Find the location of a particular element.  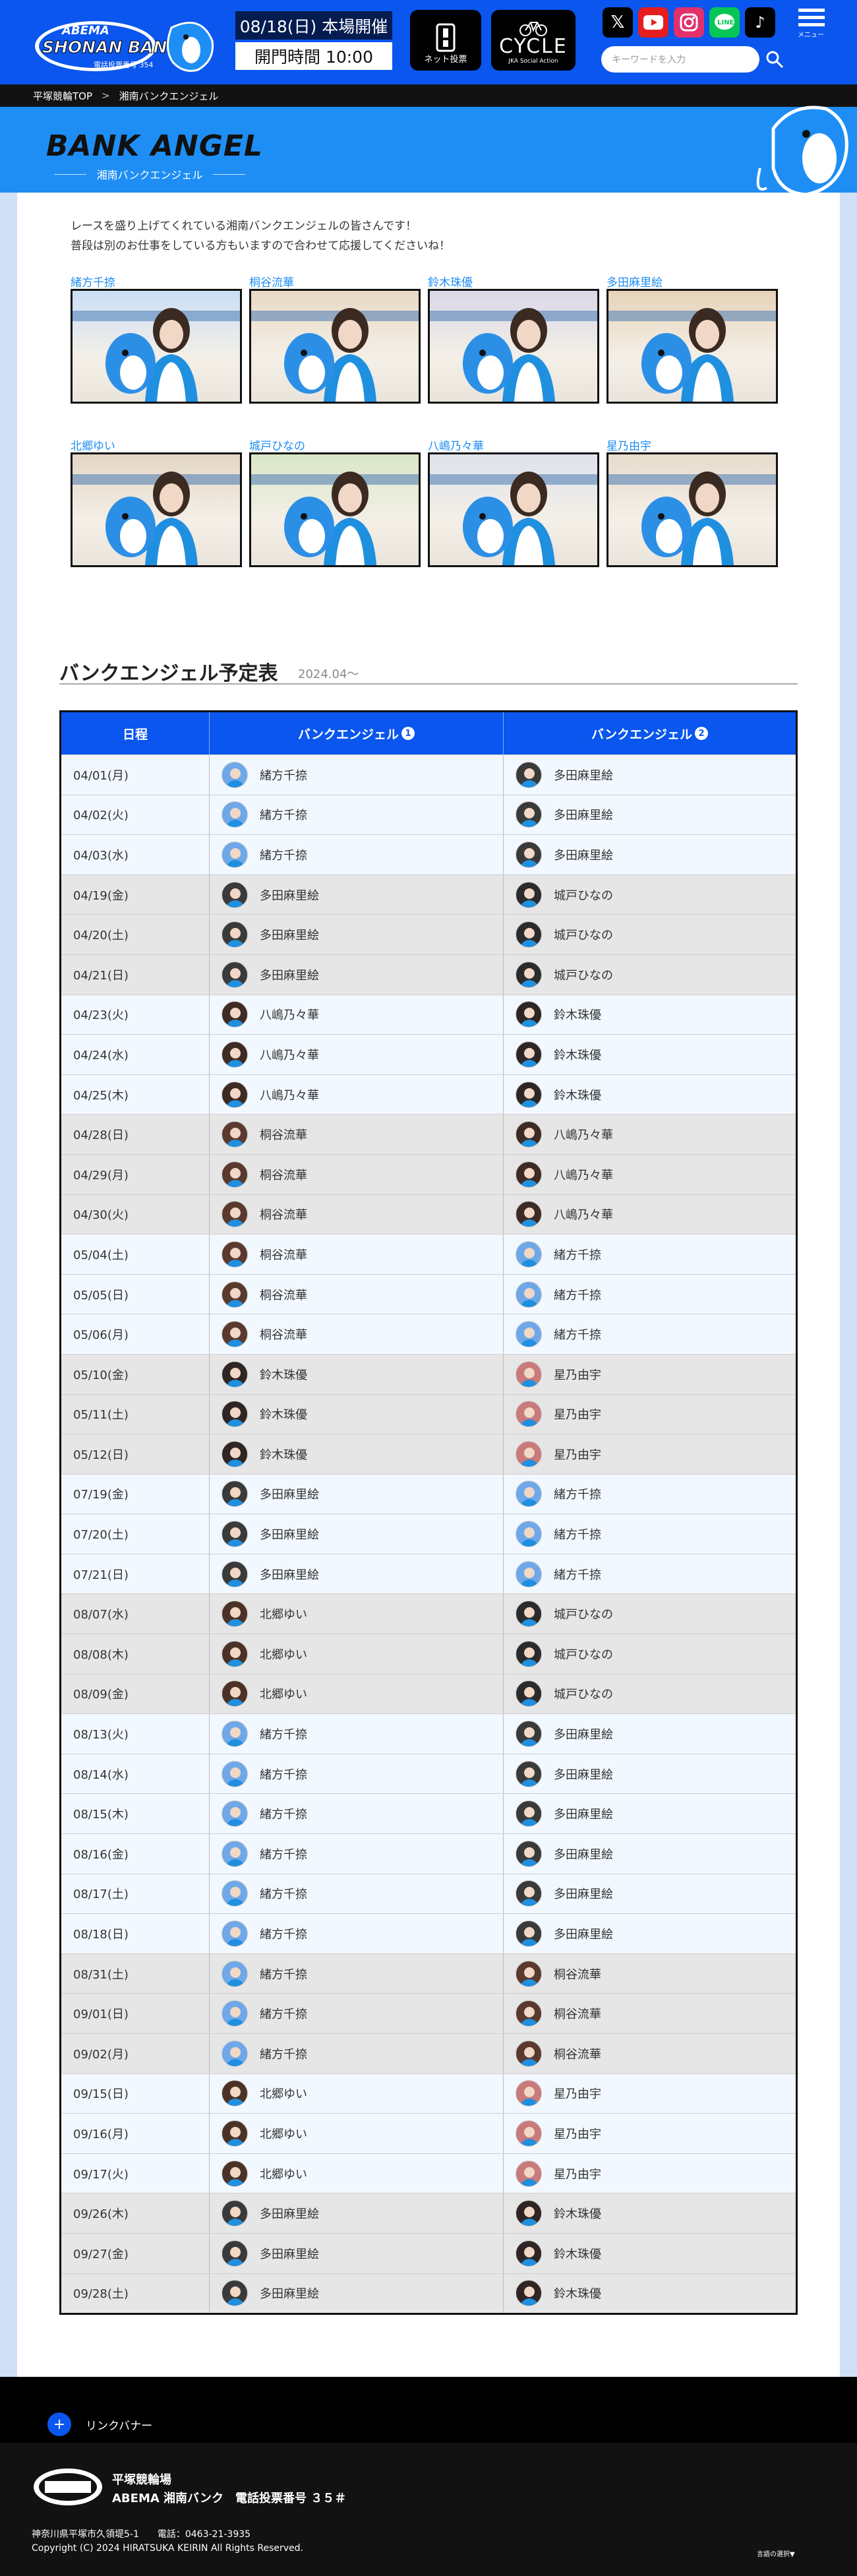

cycle-subtitle: JKA Social Action is located at coordinates (533, 61).